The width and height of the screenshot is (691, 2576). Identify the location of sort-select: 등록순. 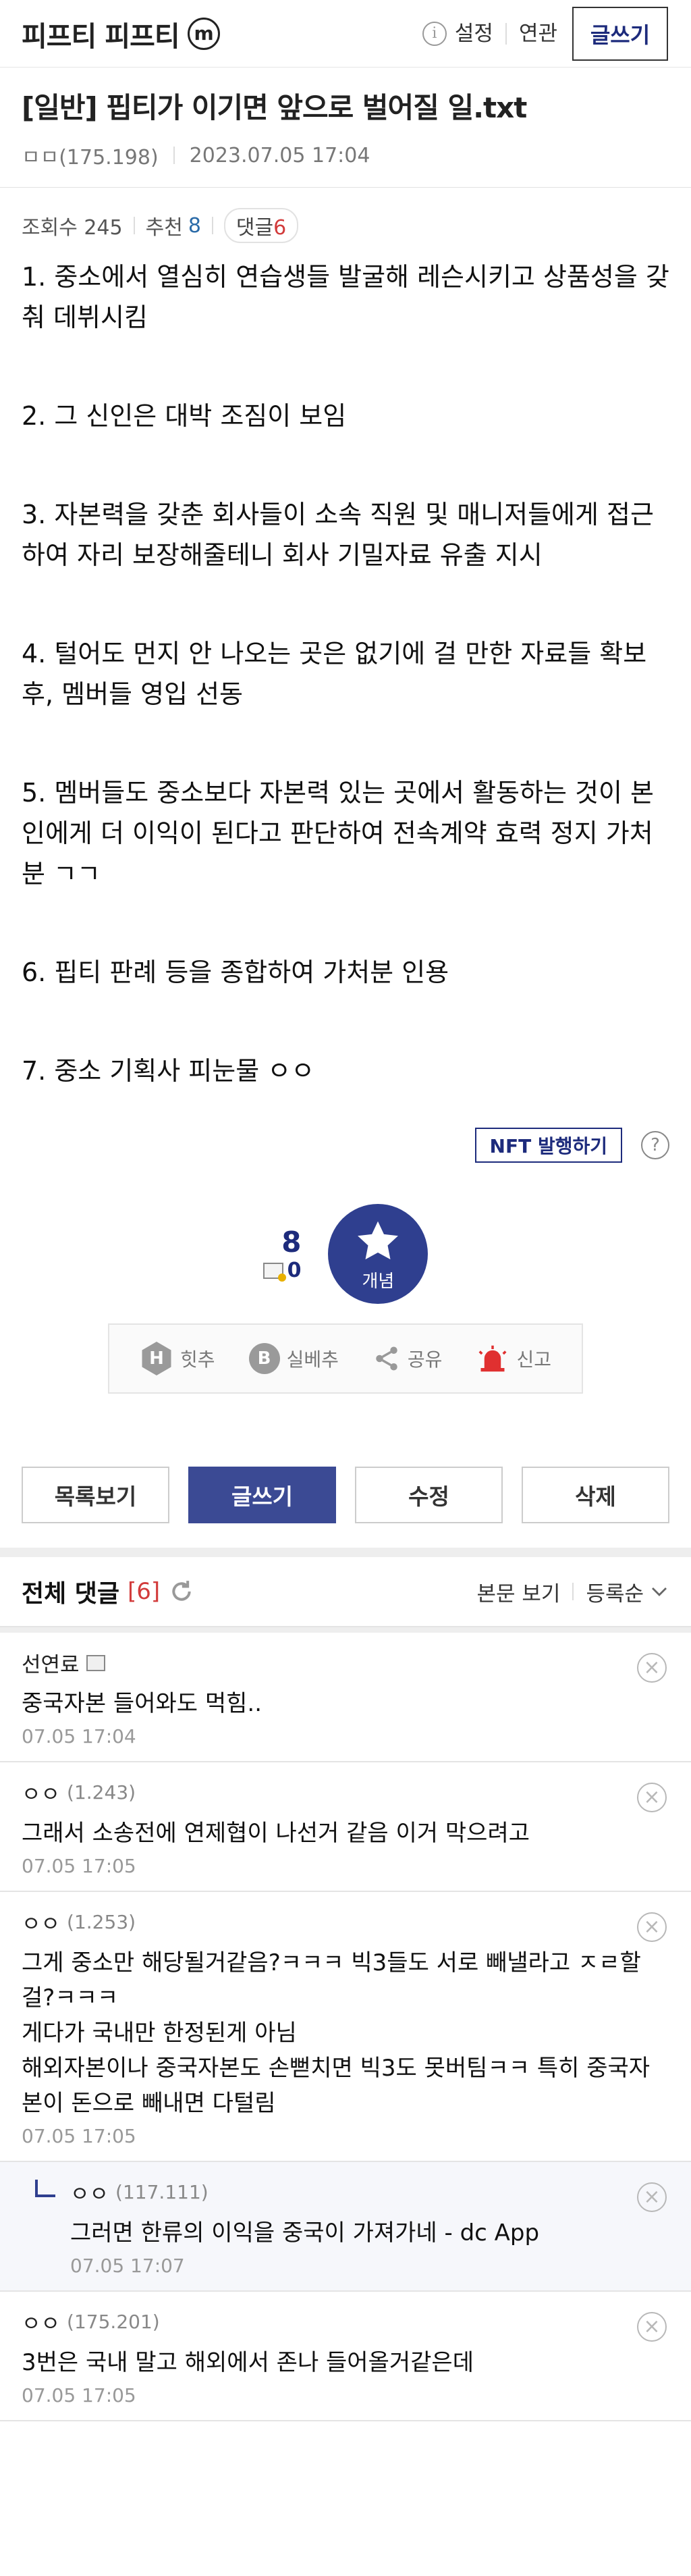
(615, 1592).